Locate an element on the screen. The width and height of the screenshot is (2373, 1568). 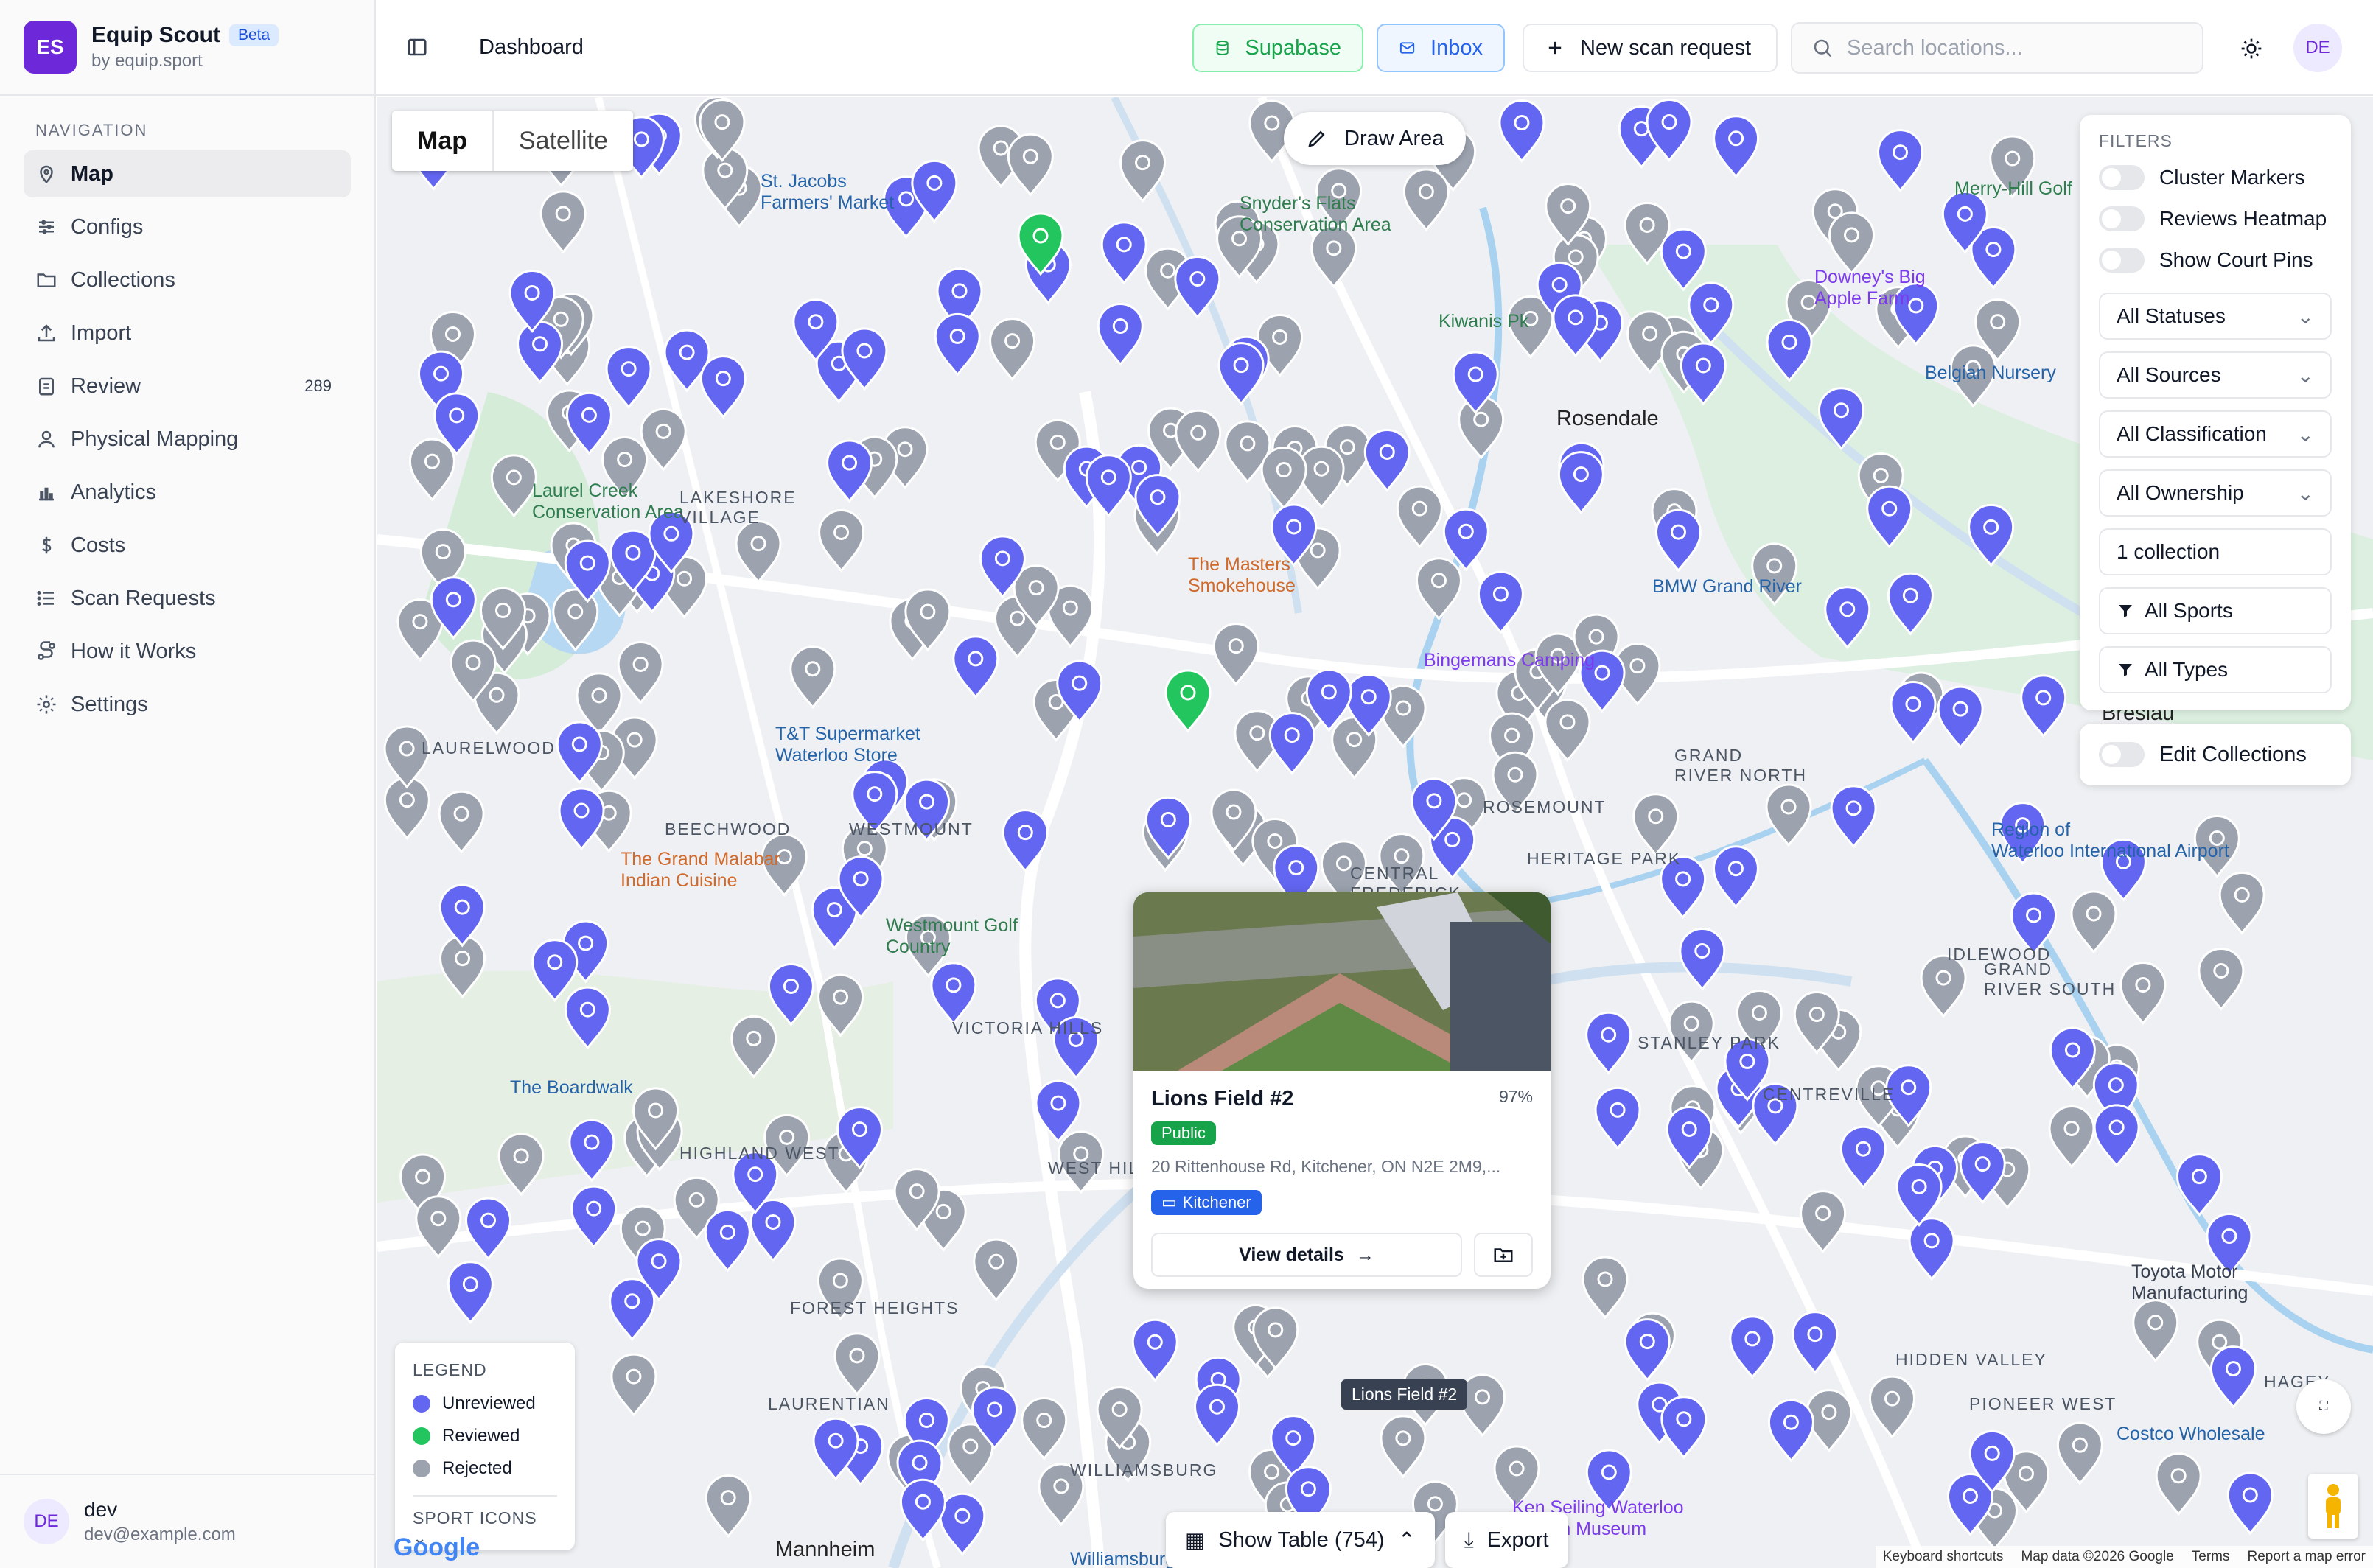
ownership-badge: Public is located at coordinates (1183, 1133).